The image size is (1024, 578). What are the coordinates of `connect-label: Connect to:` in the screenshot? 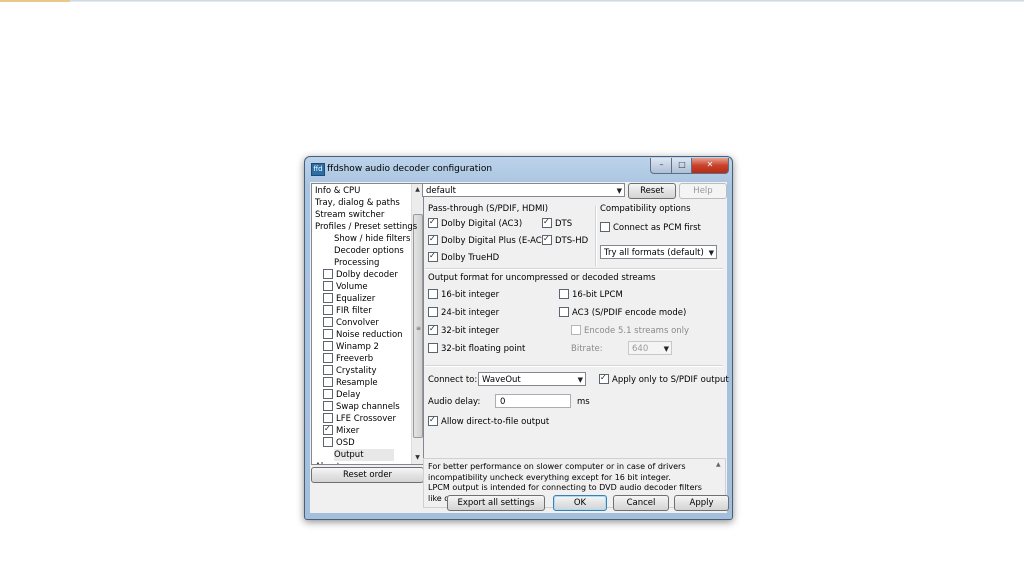 It's located at (453, 380).